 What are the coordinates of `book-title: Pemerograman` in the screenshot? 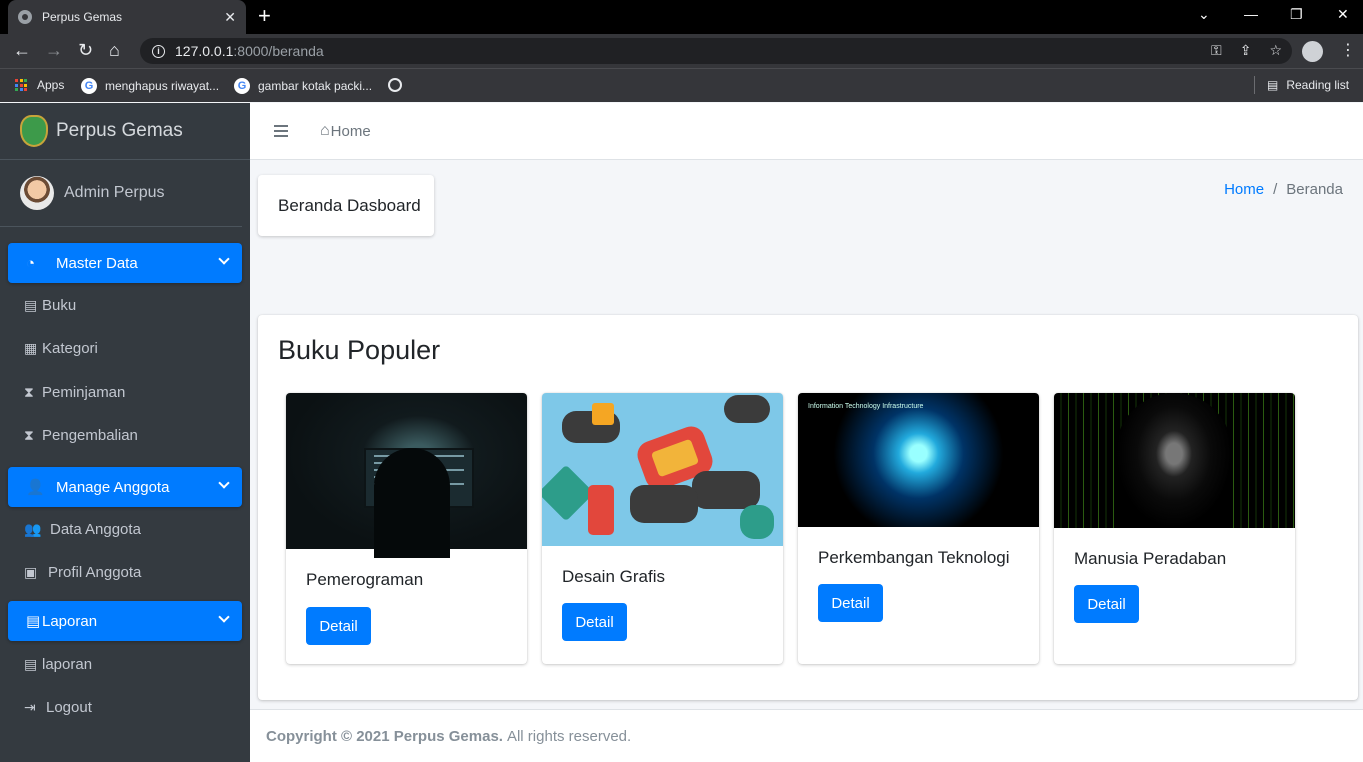 It's located at (365, 579).